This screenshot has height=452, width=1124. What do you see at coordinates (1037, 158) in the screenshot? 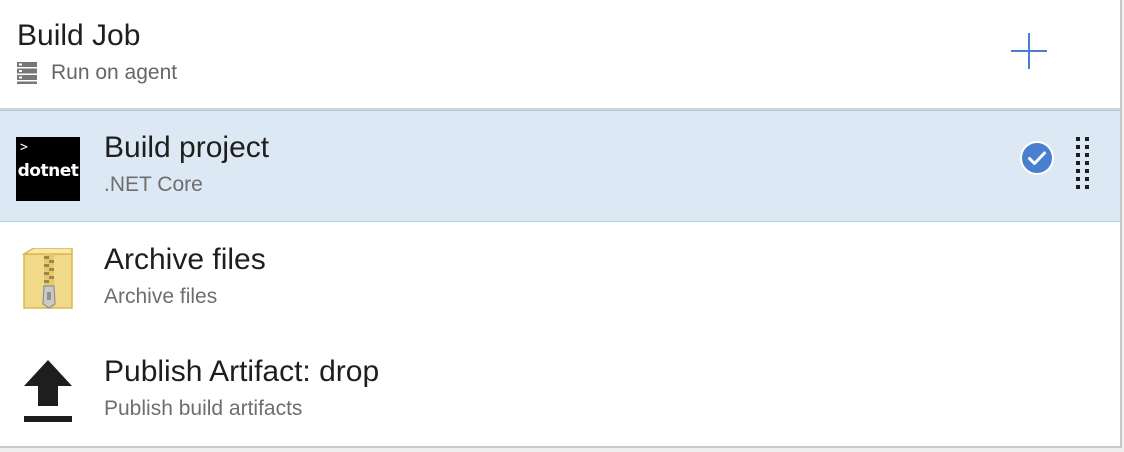
I see `enabled-check-icon` at bounding box center [1037, 158].